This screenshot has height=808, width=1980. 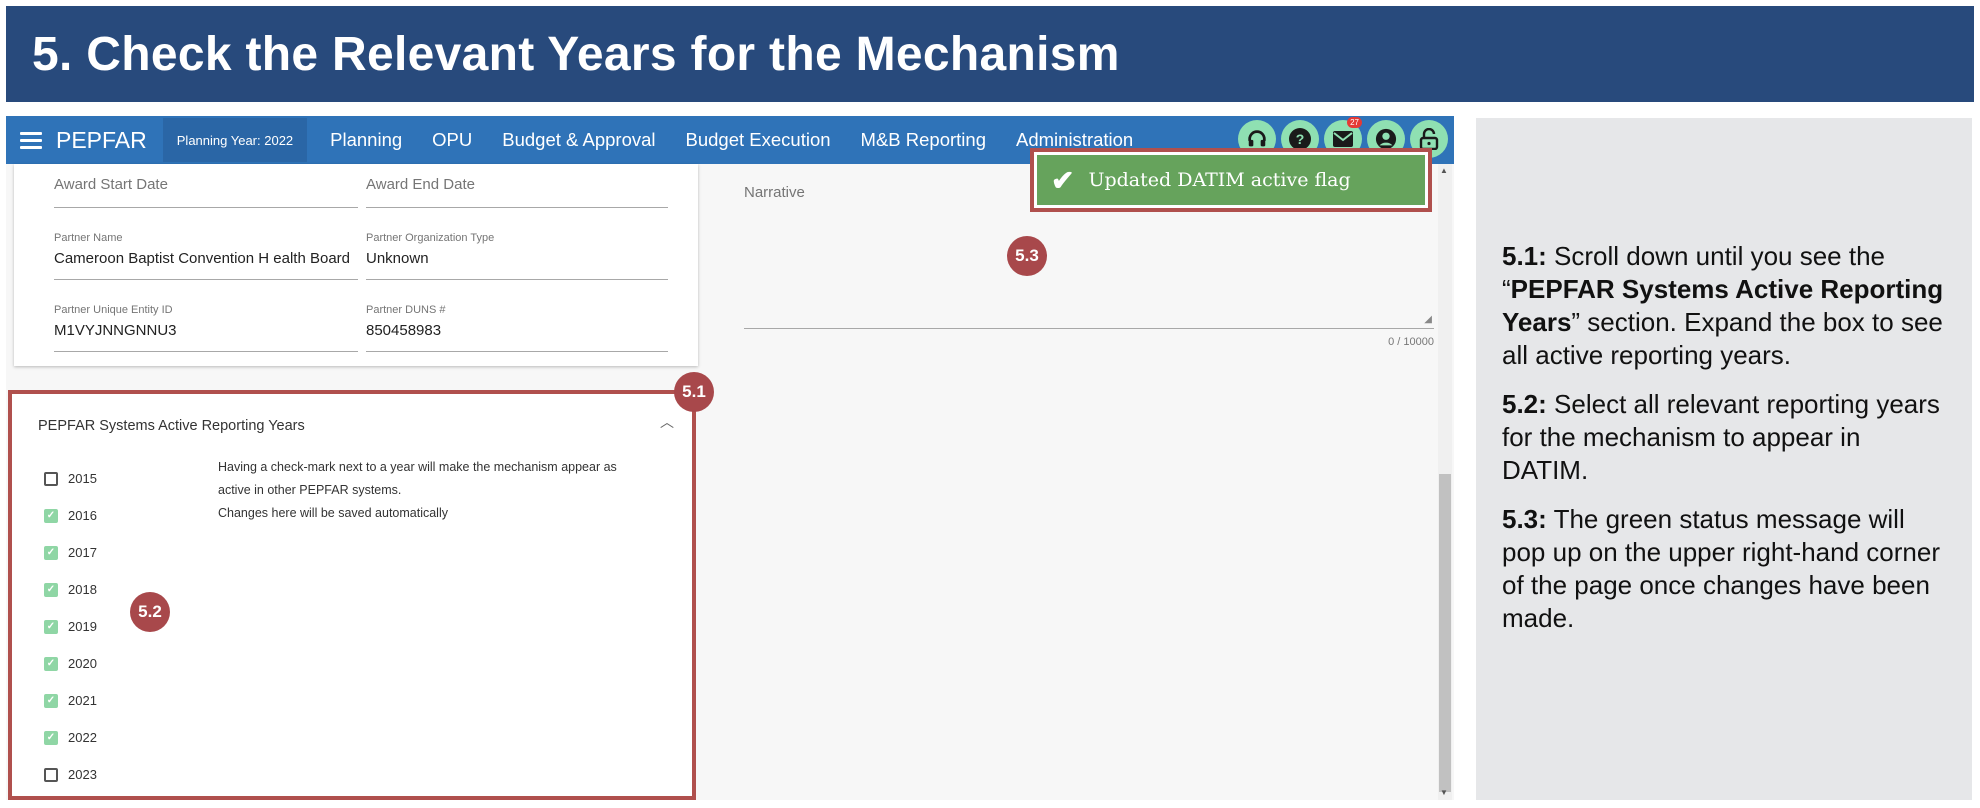 I want to click on nav-item-opu: OPU, so click(x=452, y=140).